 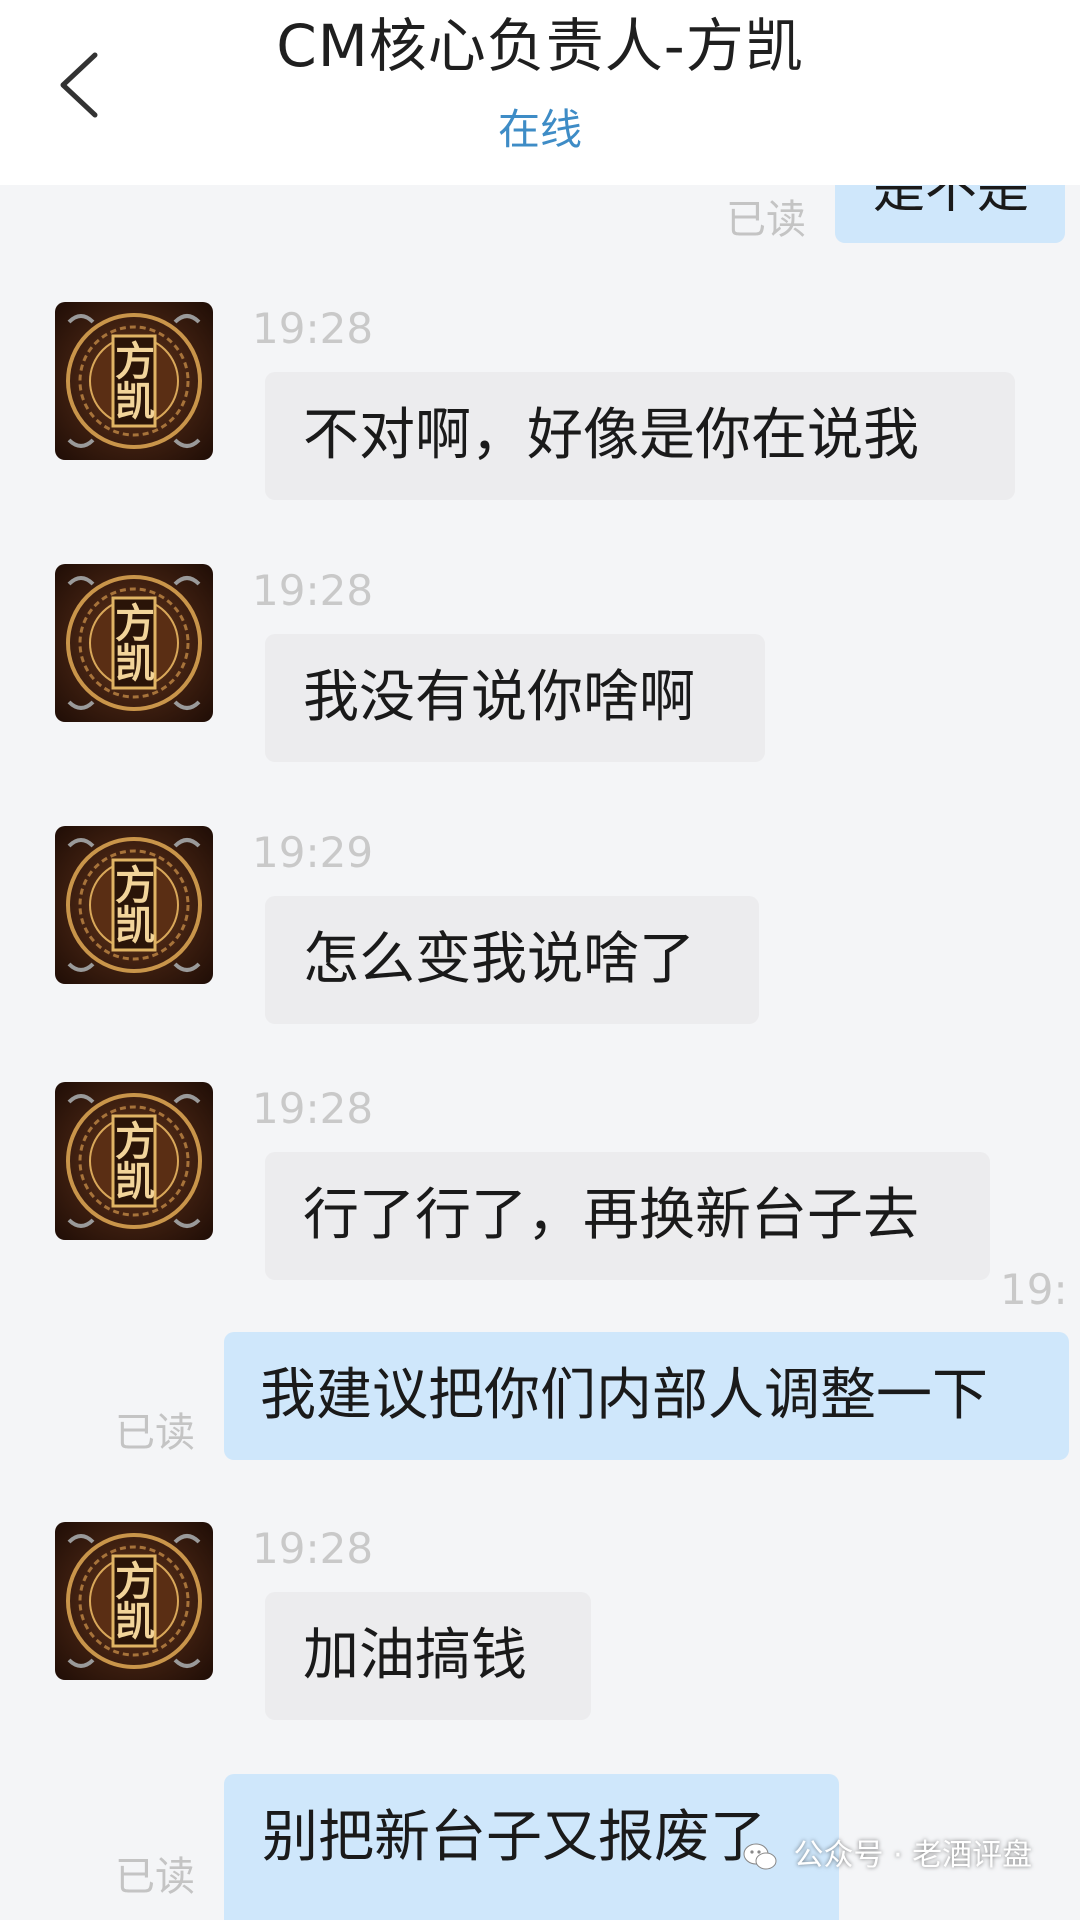 I want to click on chat-bubble-incoming: 怎么变我说啥了, so click(x=512, y=960).